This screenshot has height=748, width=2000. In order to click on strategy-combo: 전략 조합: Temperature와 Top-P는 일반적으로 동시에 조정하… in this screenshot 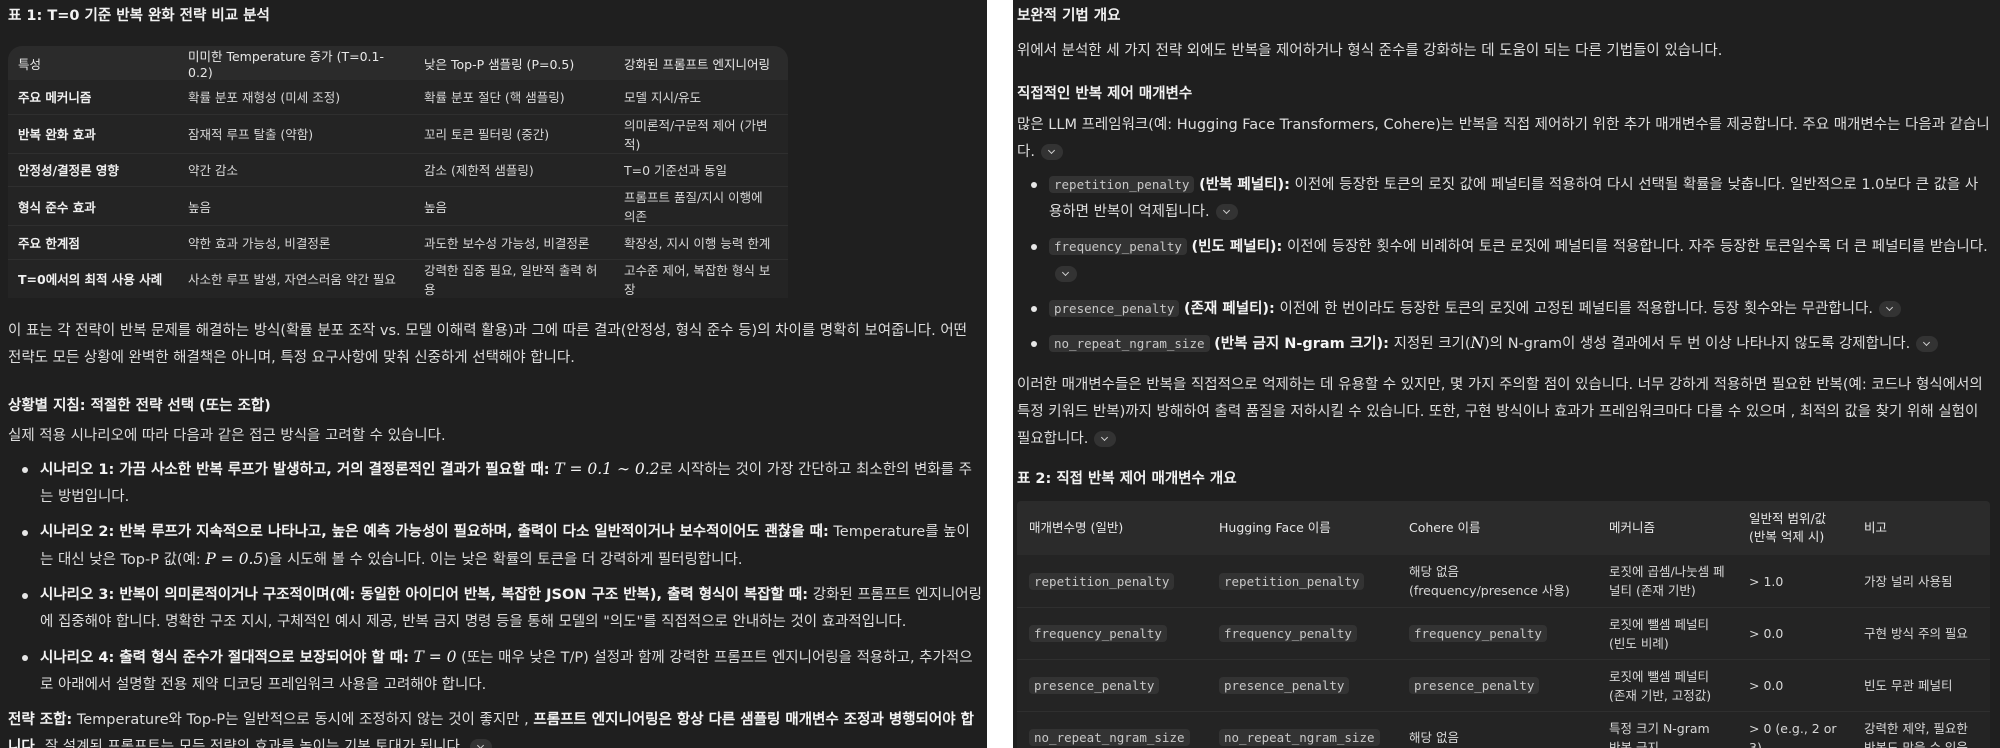, I will do `click(495, 727)`.